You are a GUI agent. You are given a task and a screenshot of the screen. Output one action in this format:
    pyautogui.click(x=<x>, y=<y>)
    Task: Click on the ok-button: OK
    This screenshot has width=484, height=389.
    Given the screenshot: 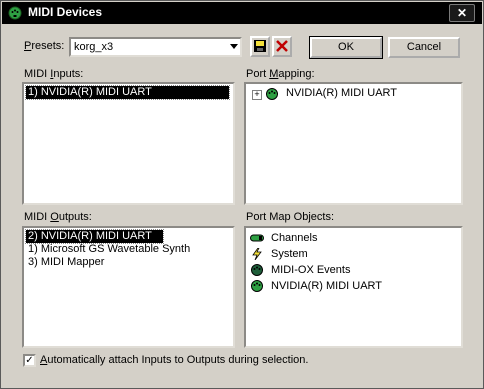 What is the action you would take?
    pyautogui.click(x=346, y=47)
    